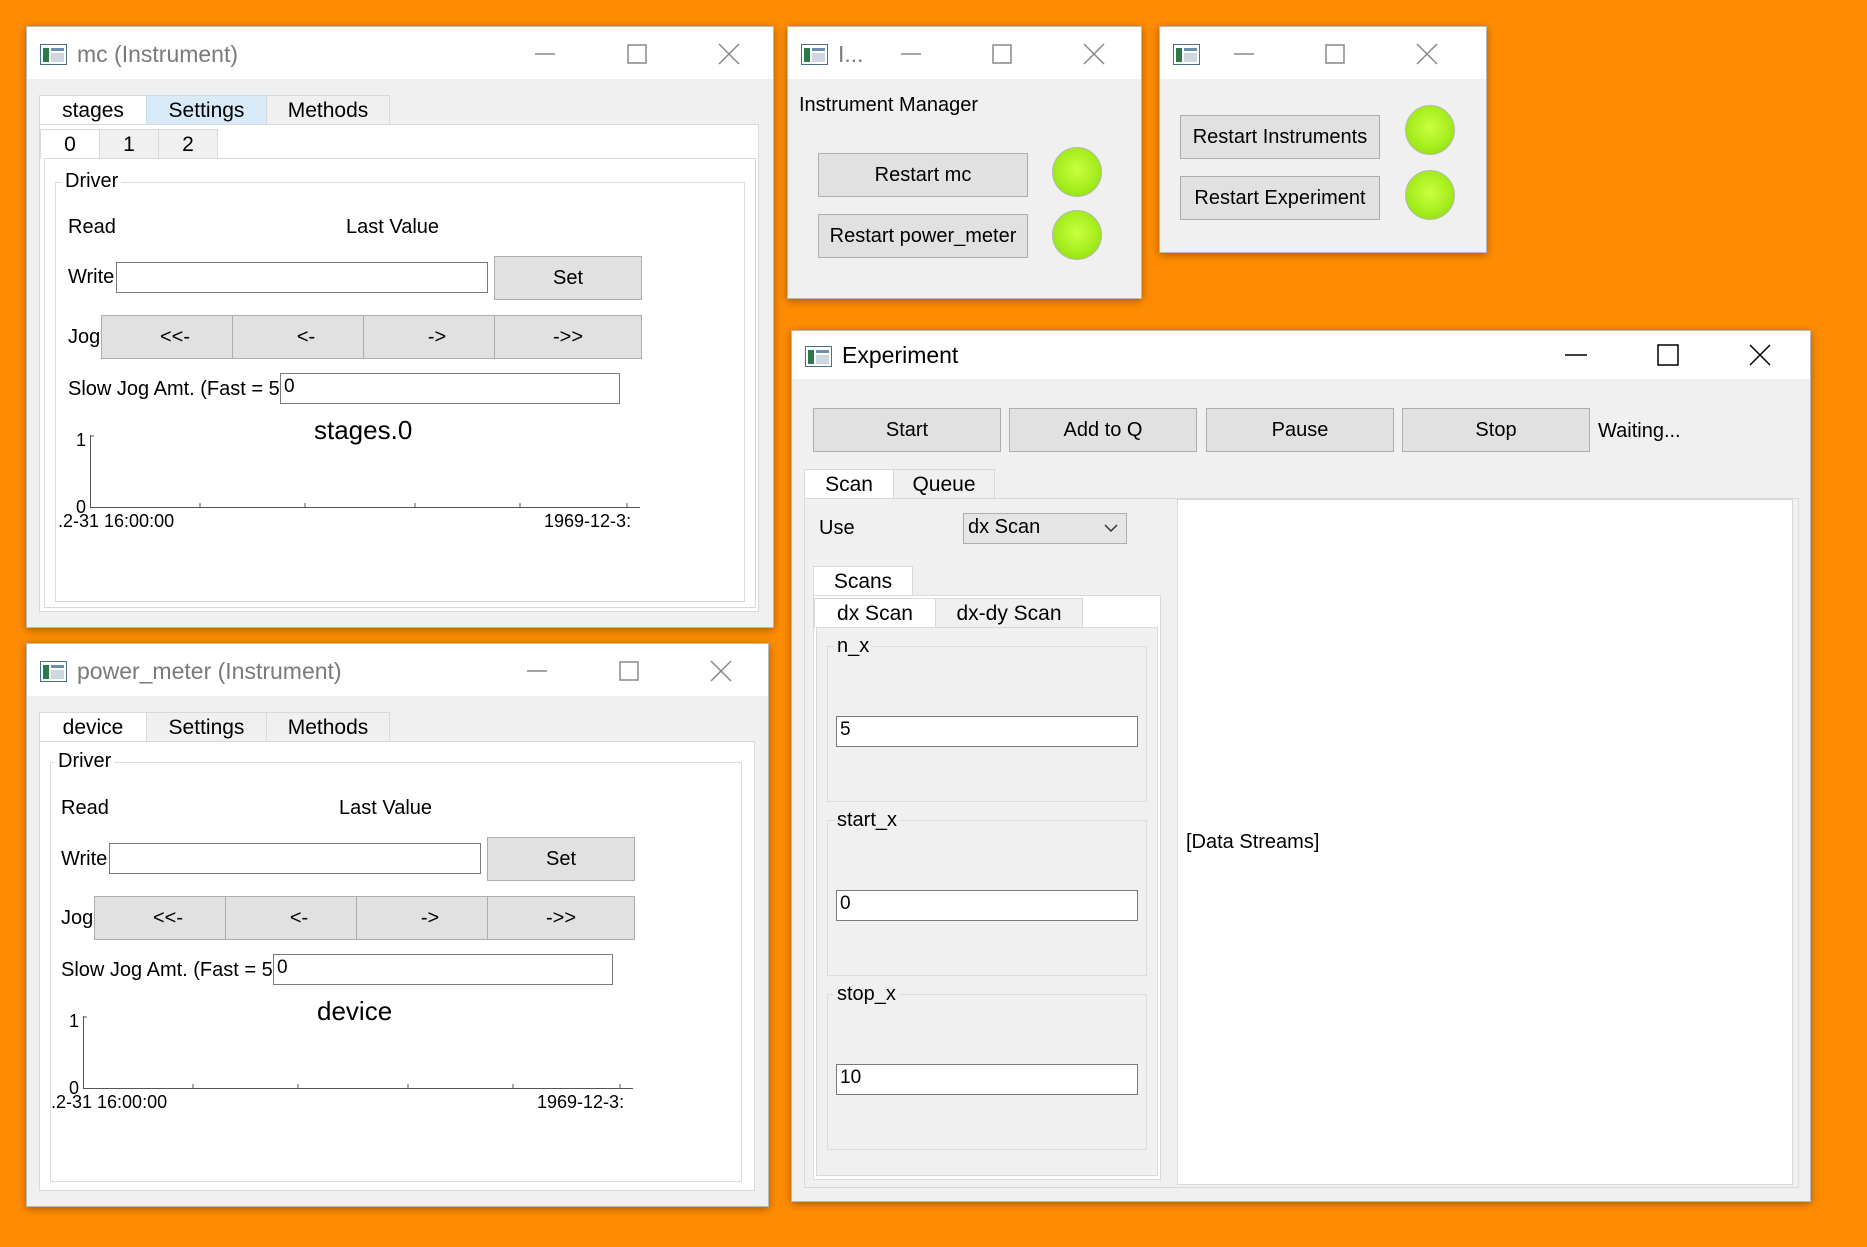  Describe the element at coordinates (129, 144) in the screenshot. I see `subtab-1: 1` at that location.